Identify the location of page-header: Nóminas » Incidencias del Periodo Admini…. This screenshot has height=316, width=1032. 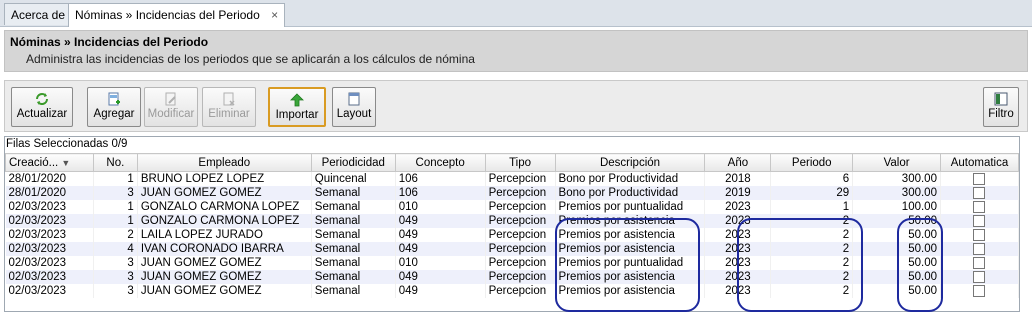
(516, 51).